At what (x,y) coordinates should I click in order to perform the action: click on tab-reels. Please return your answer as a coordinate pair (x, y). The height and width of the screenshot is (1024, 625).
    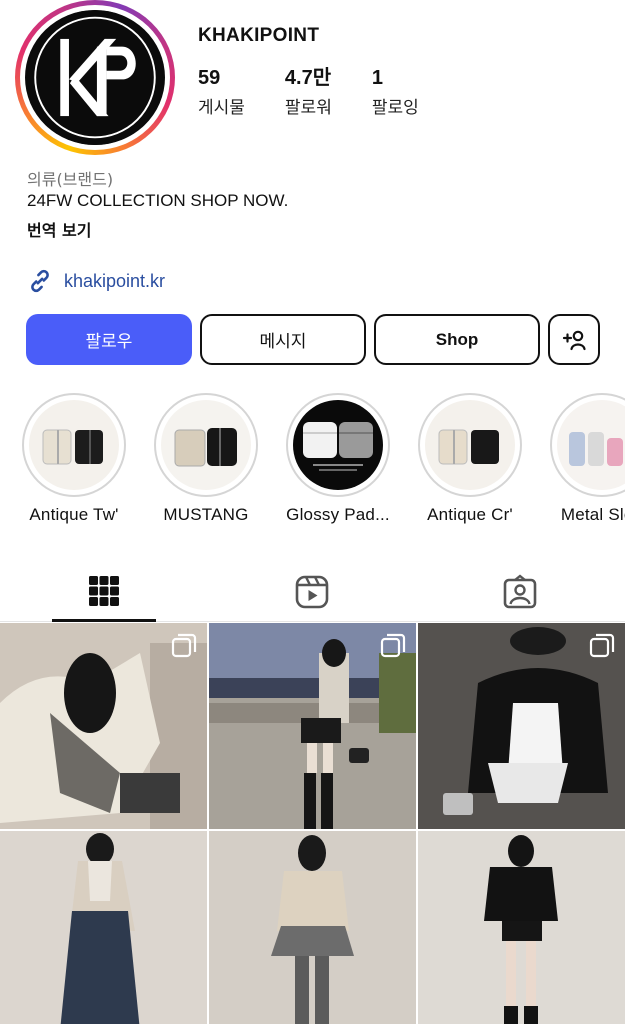
    Looking at the image, I should click on (312, 592).